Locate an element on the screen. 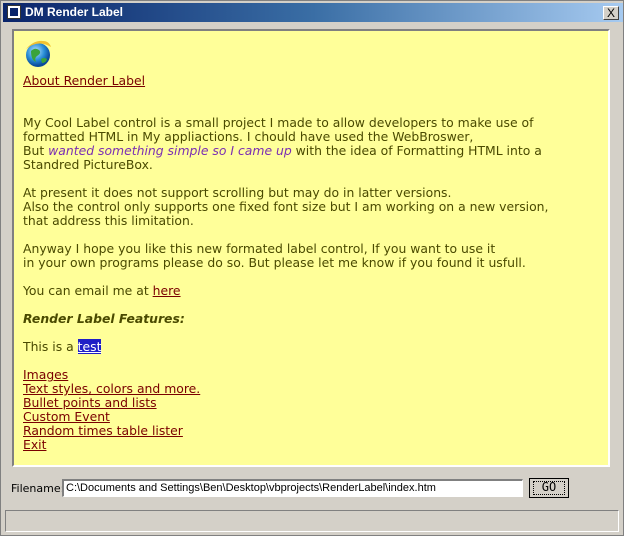  email-link: here is located at coordinates (167, 290).